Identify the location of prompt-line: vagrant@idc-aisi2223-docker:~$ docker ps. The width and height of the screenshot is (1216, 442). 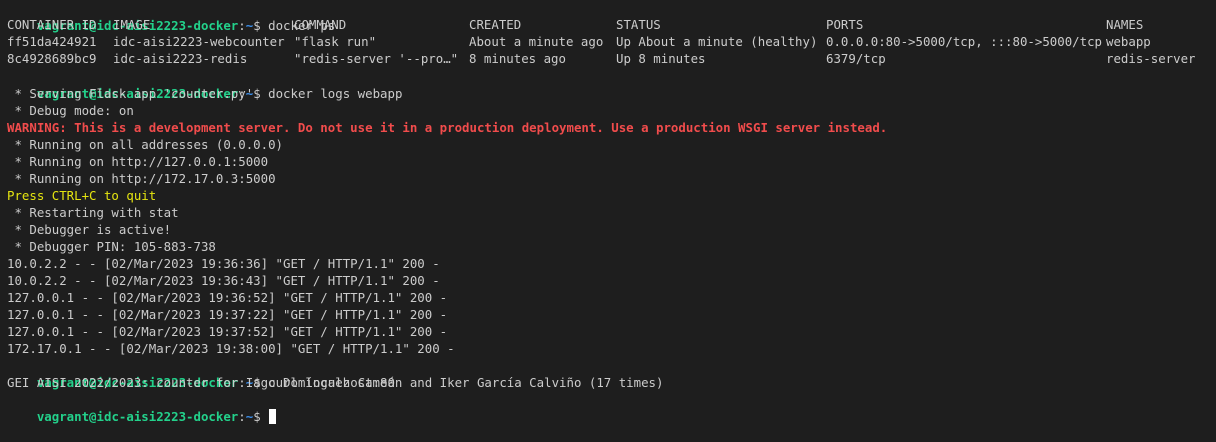
(611, 16).